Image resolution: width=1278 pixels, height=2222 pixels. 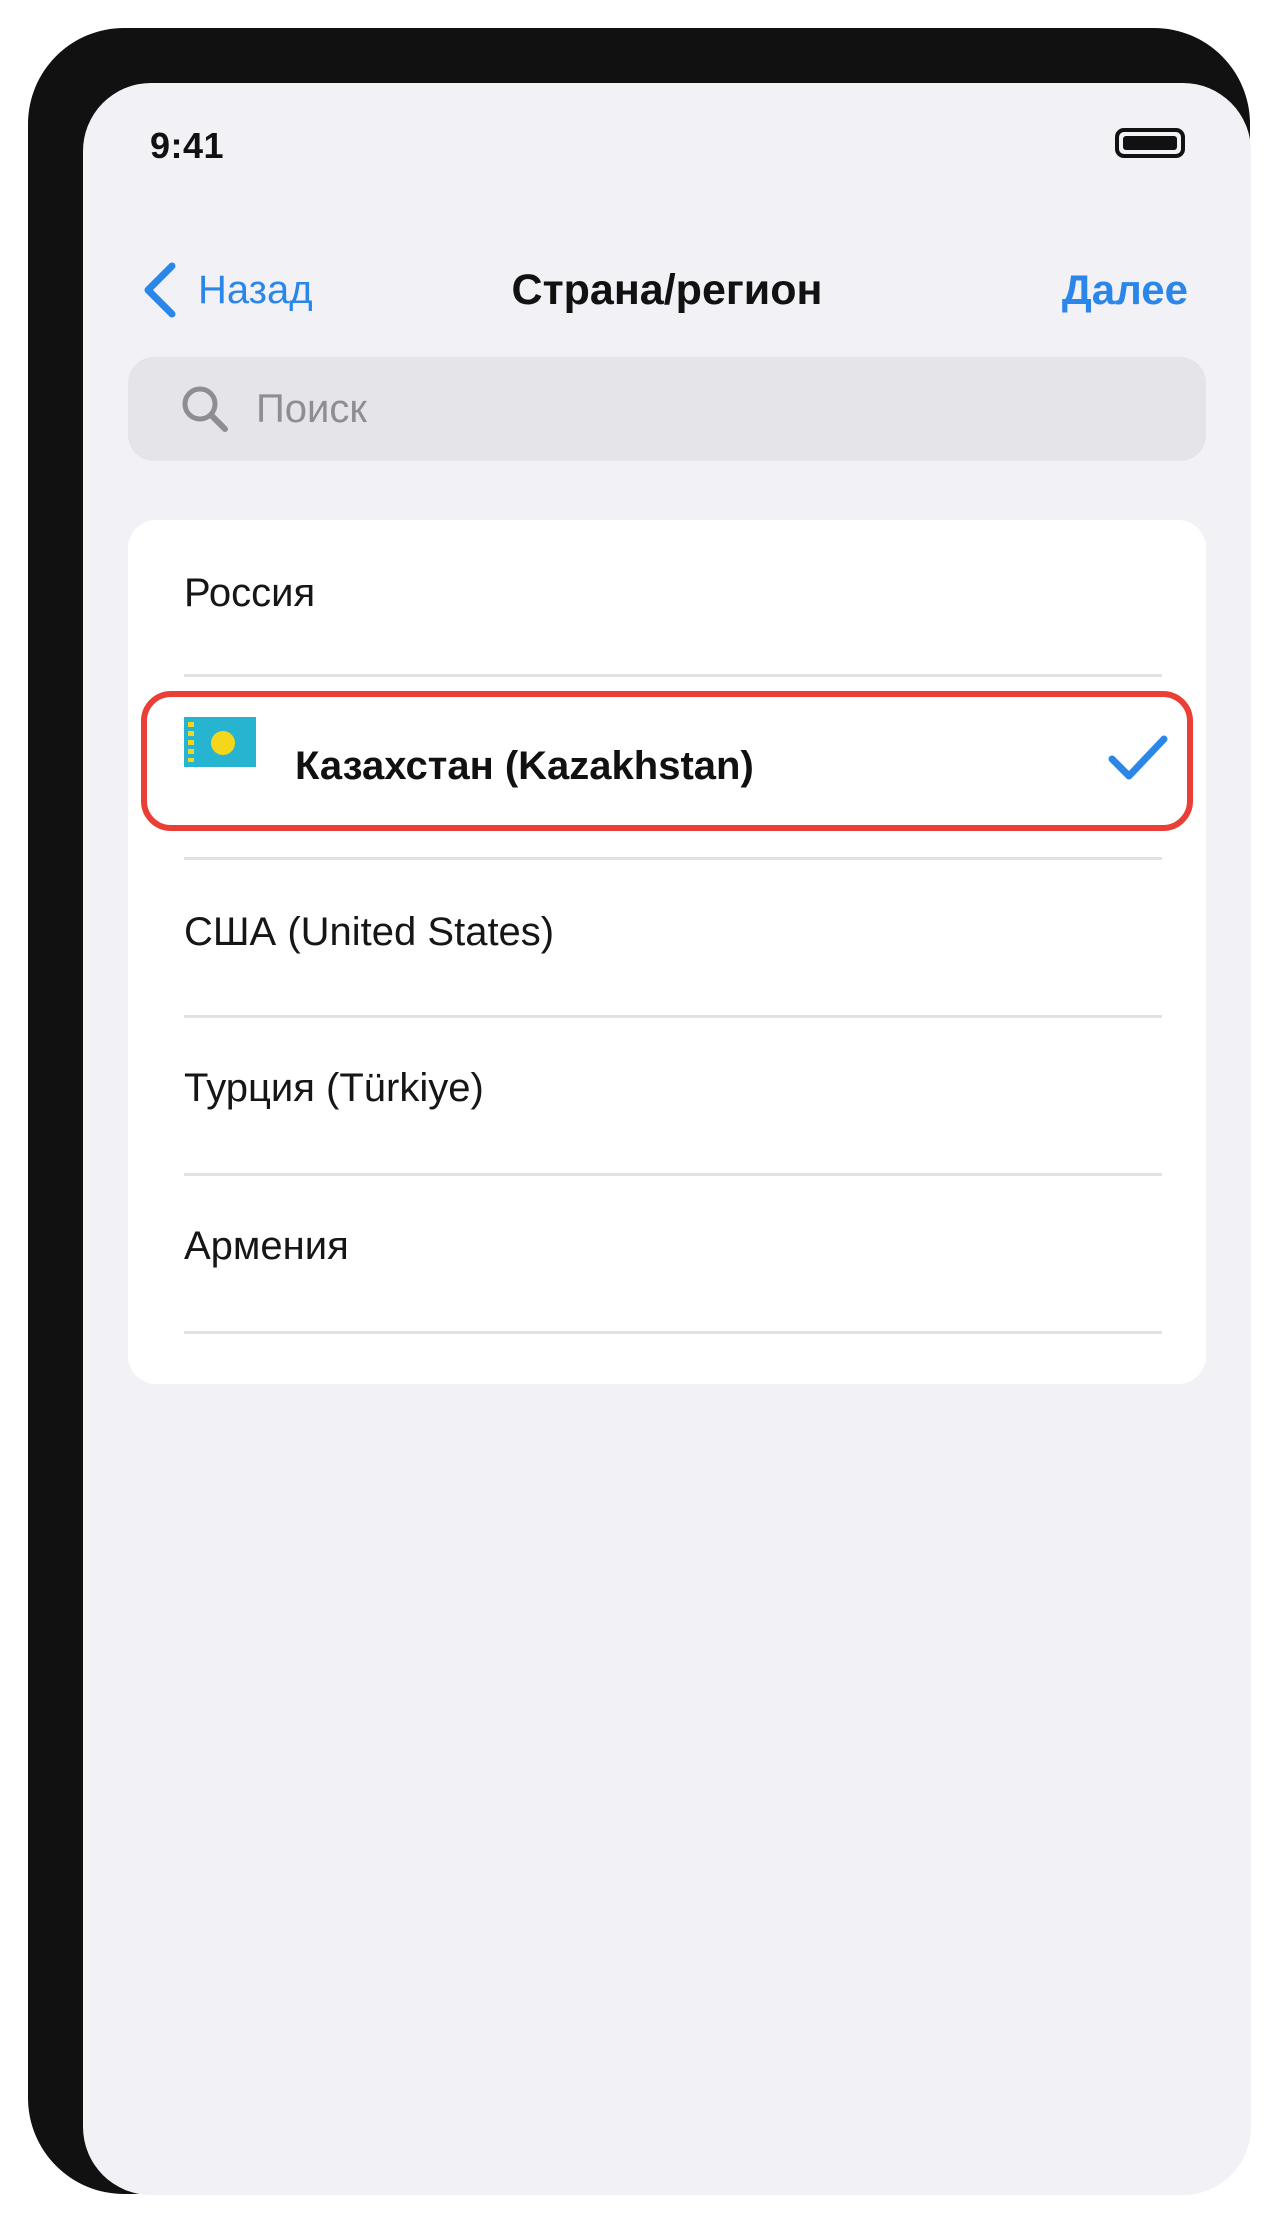 What do you see at coordinates (1150, 143) in the screenshot?
I see `battery-full-icon` at bounding box center [1150, 143].